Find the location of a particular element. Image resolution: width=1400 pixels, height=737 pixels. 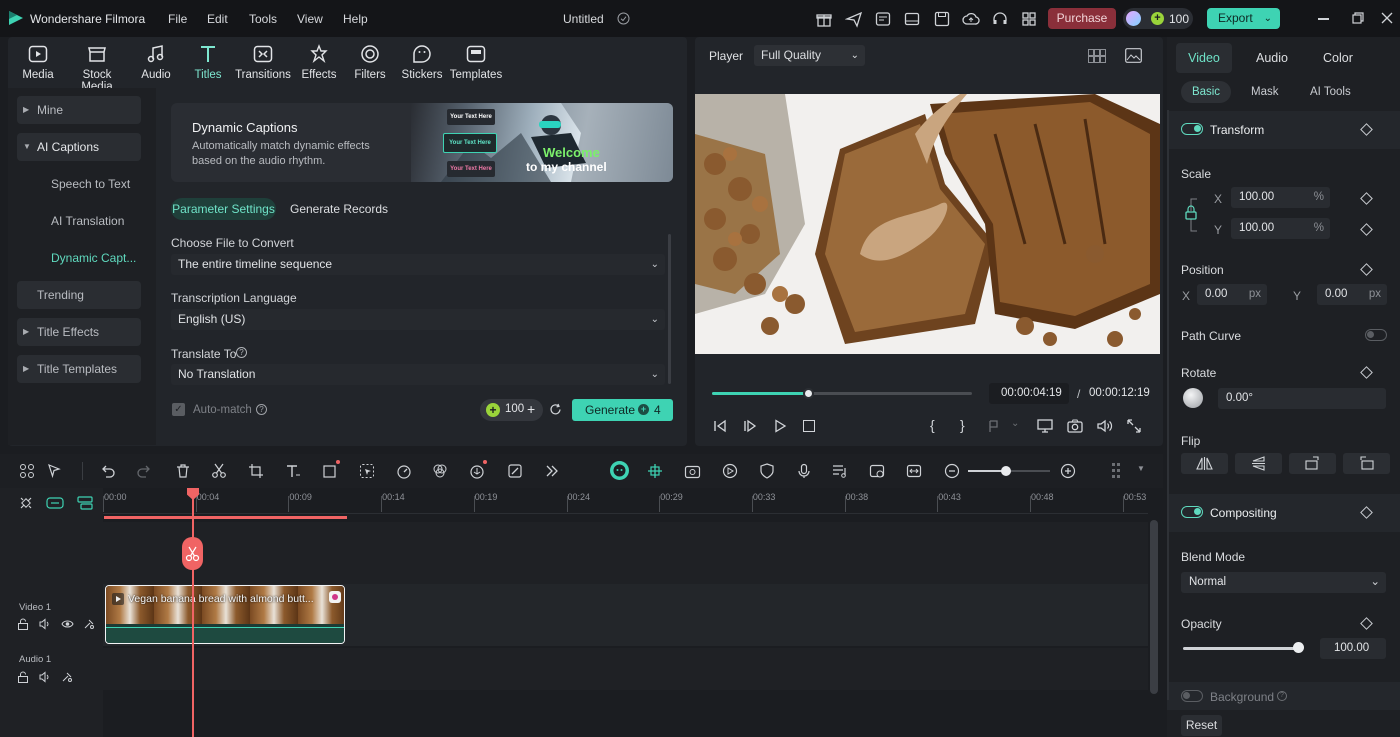

ai-audio-track-icon is located at coordinates (67, 677).